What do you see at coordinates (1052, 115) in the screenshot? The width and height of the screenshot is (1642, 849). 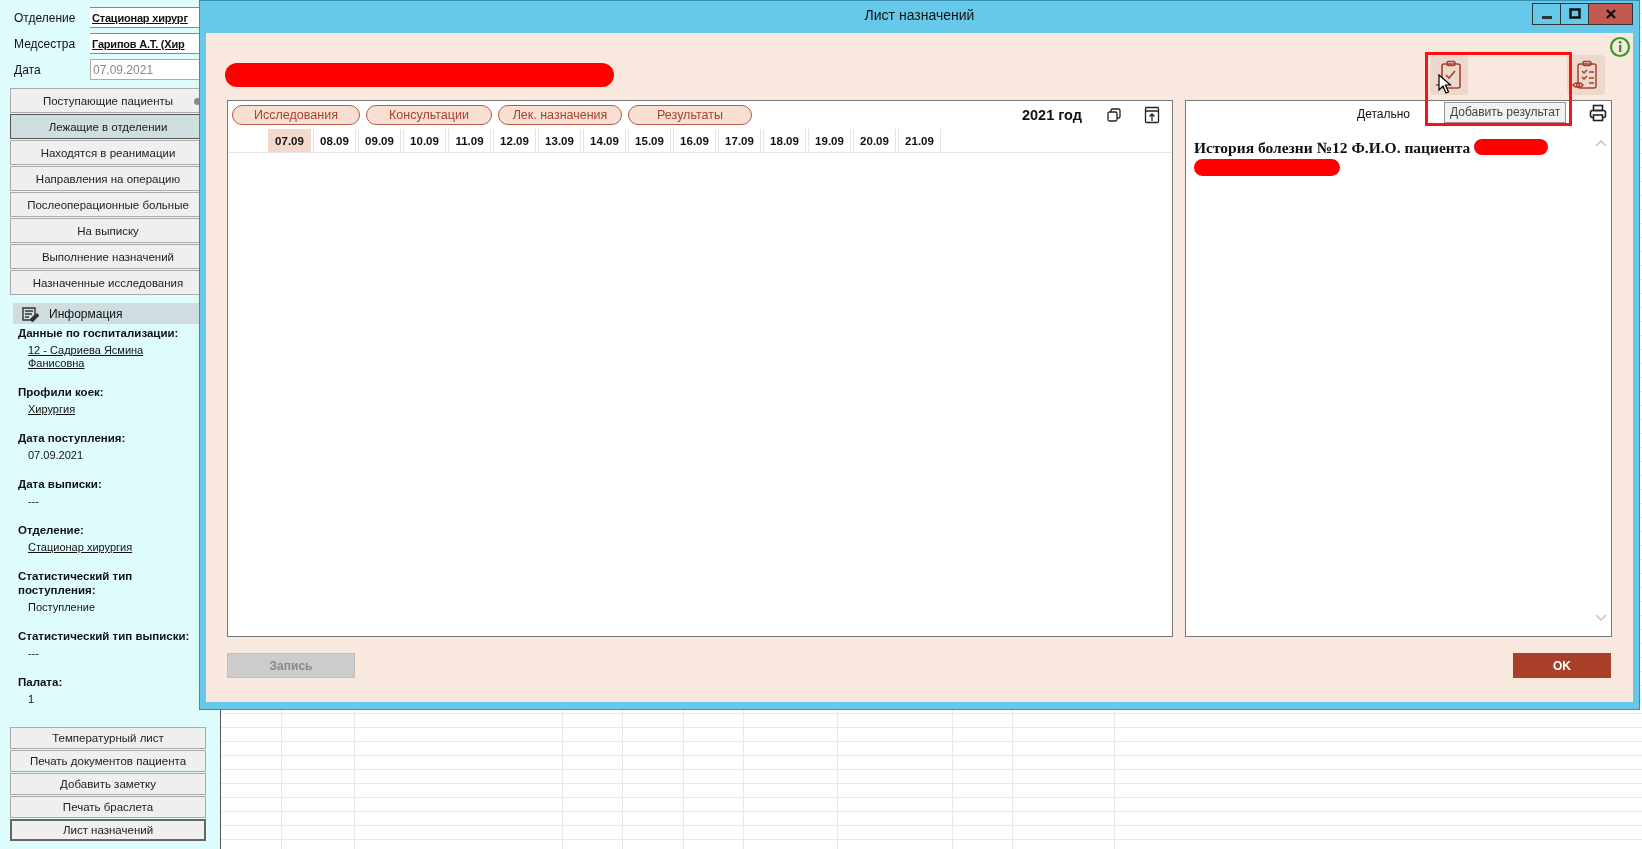 I see `year-label: 2021 год` at bounding box center [1052, 115].